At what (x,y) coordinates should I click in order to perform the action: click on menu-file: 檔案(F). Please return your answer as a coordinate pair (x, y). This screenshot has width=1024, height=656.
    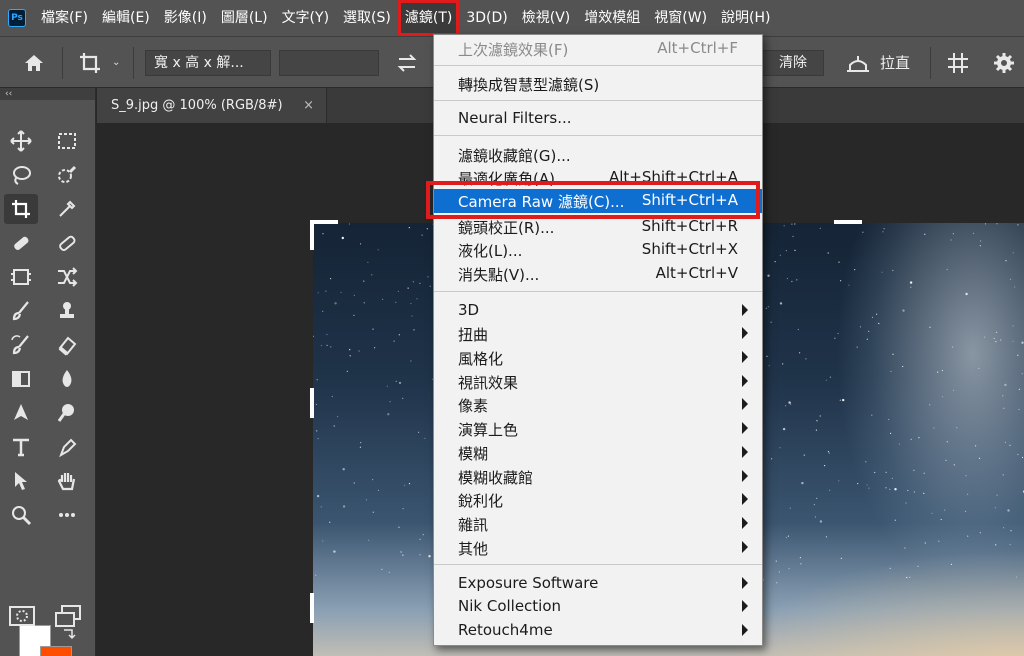
    Looking at the image, I should click on (64, 18).